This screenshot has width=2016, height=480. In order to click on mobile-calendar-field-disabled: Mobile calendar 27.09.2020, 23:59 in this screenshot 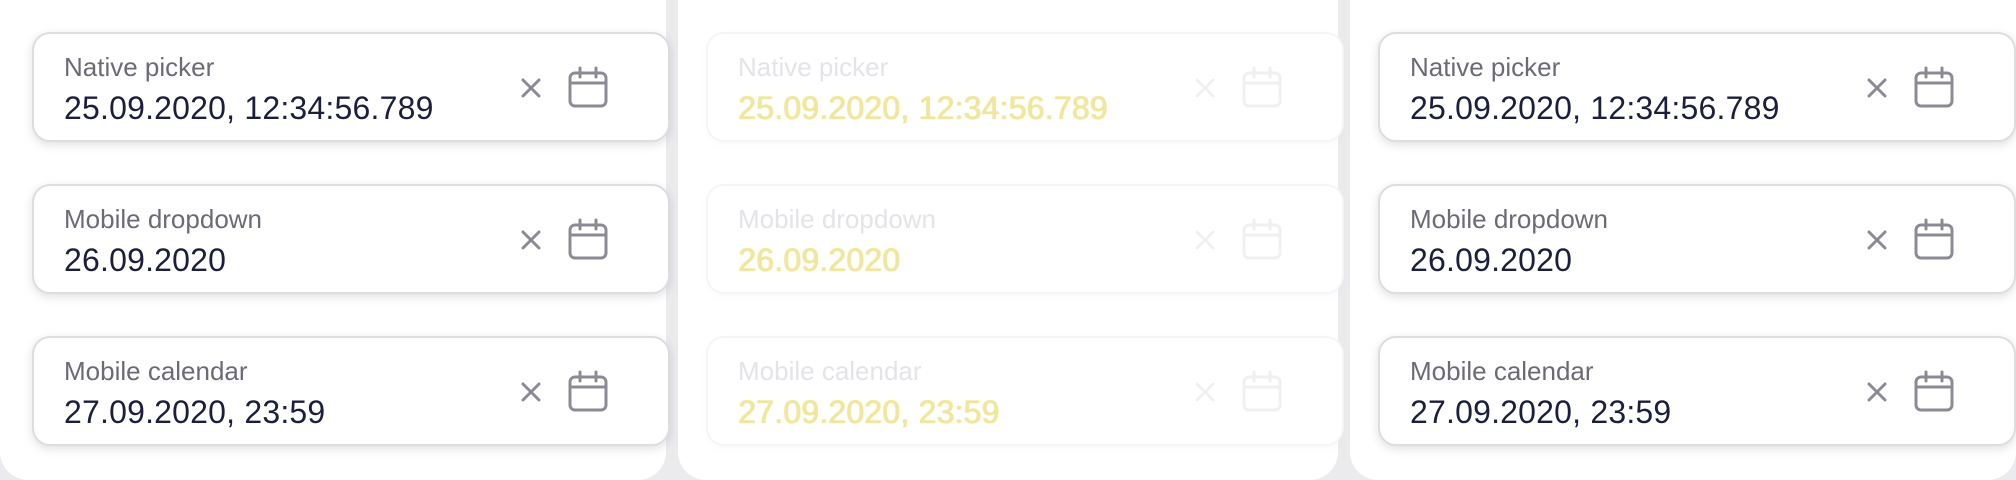, I will do `click(1025, 391)`.